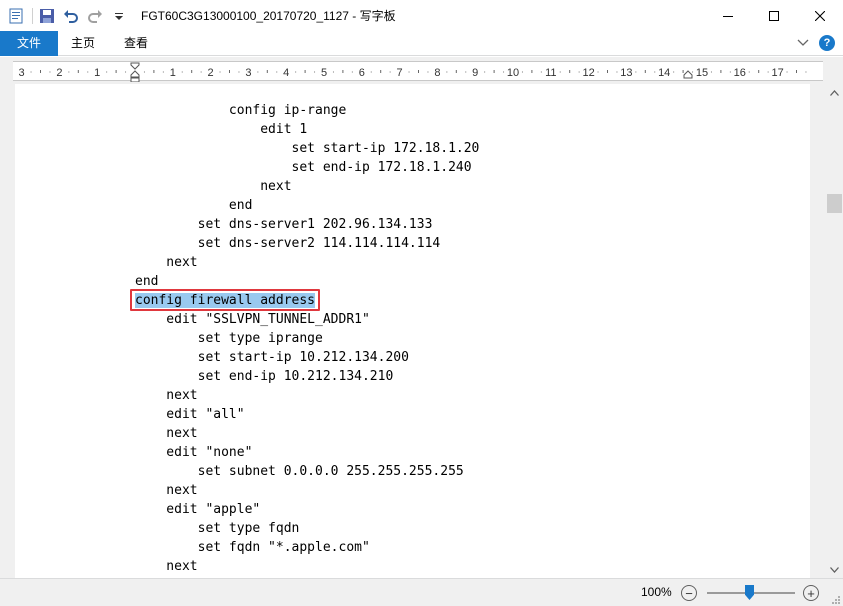 Image resolution: width=843 pixels, height=606 pixels. I want to click on right-indent-marker, so click(688, 74).